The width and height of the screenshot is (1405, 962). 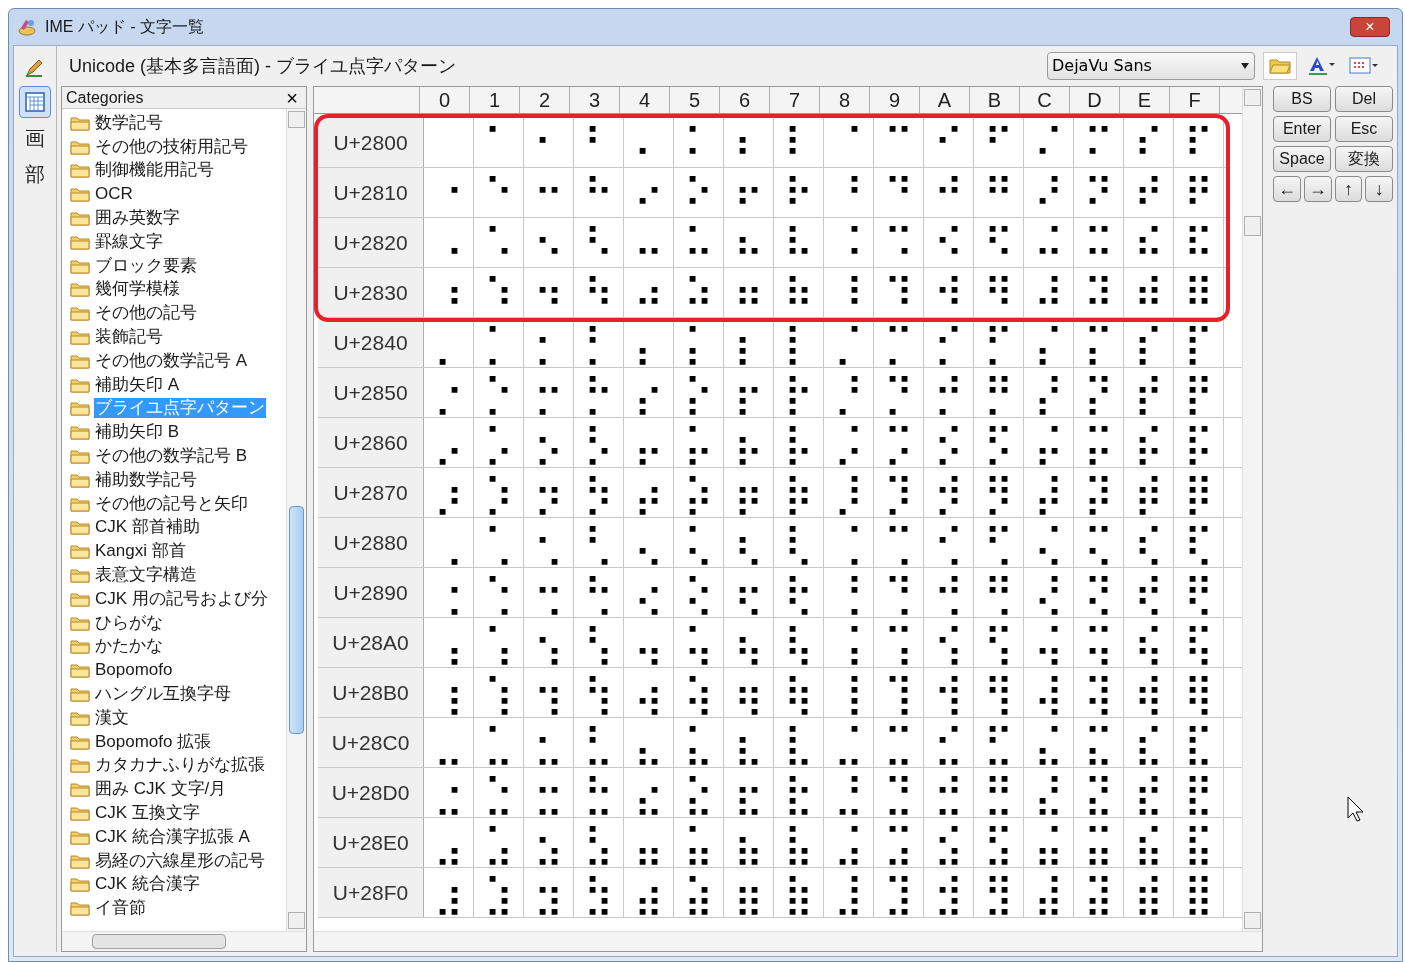 What do you see at coordinates (163, 694) in the screenshot?
I see `category-item: ハングル互換字母` at bounding box center [163, 694].